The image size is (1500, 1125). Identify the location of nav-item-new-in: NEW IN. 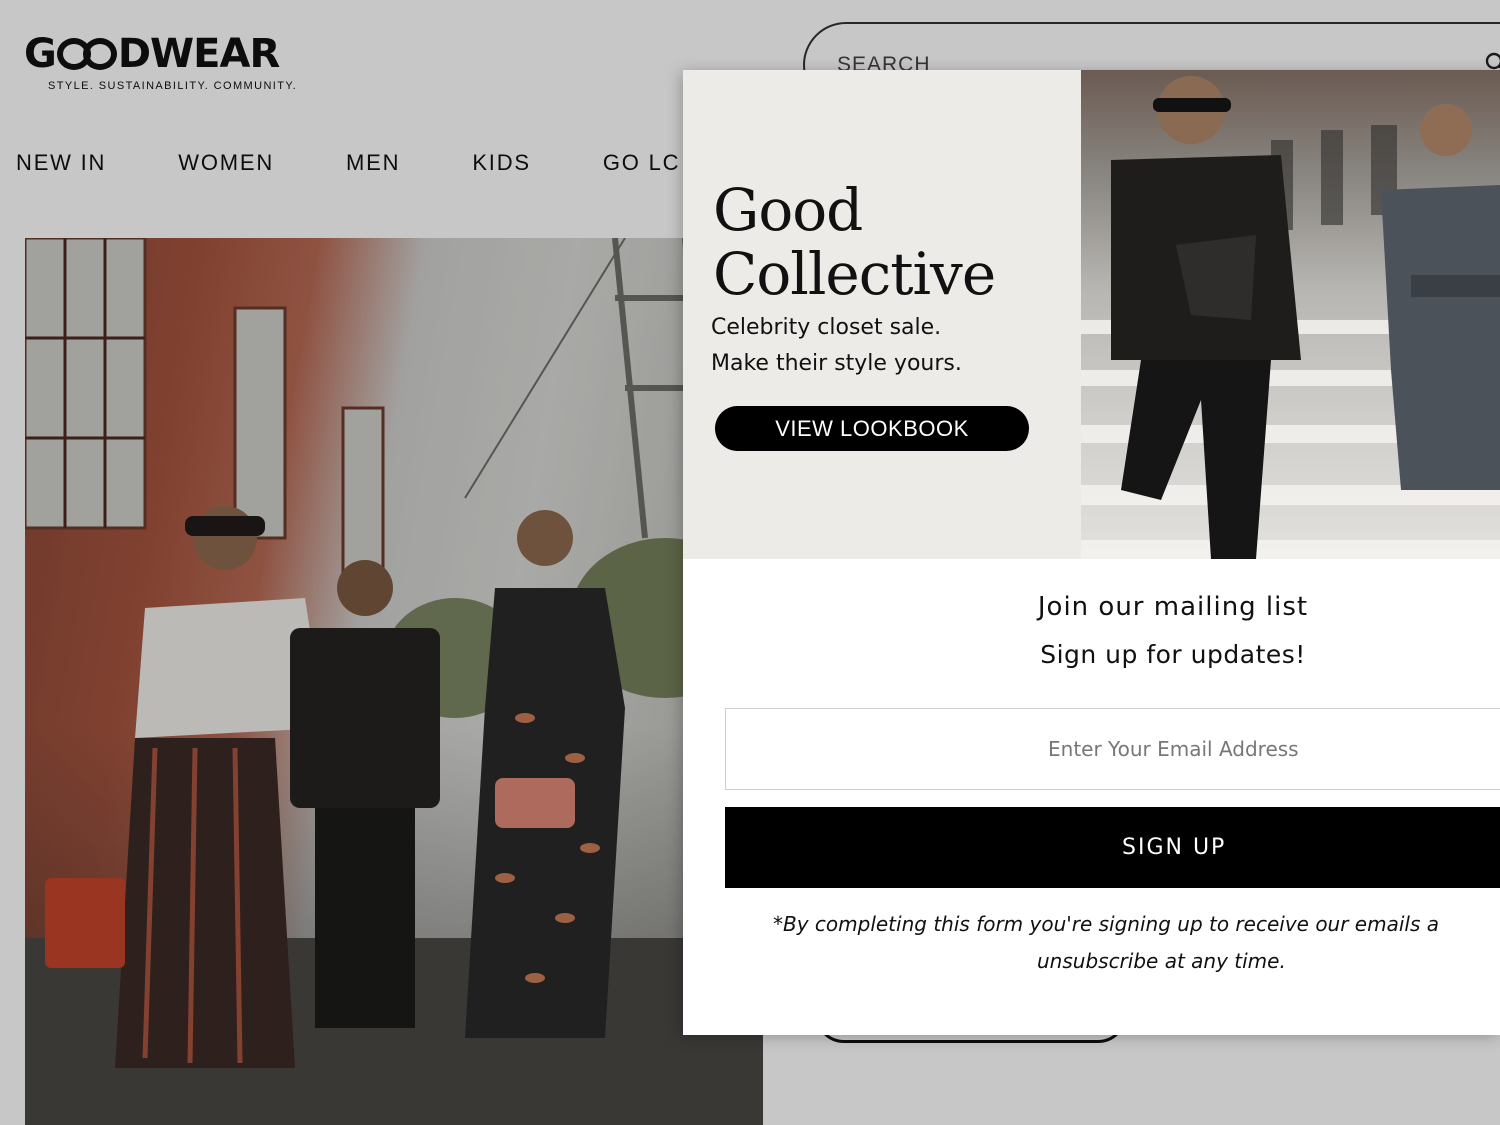
(61, 165).